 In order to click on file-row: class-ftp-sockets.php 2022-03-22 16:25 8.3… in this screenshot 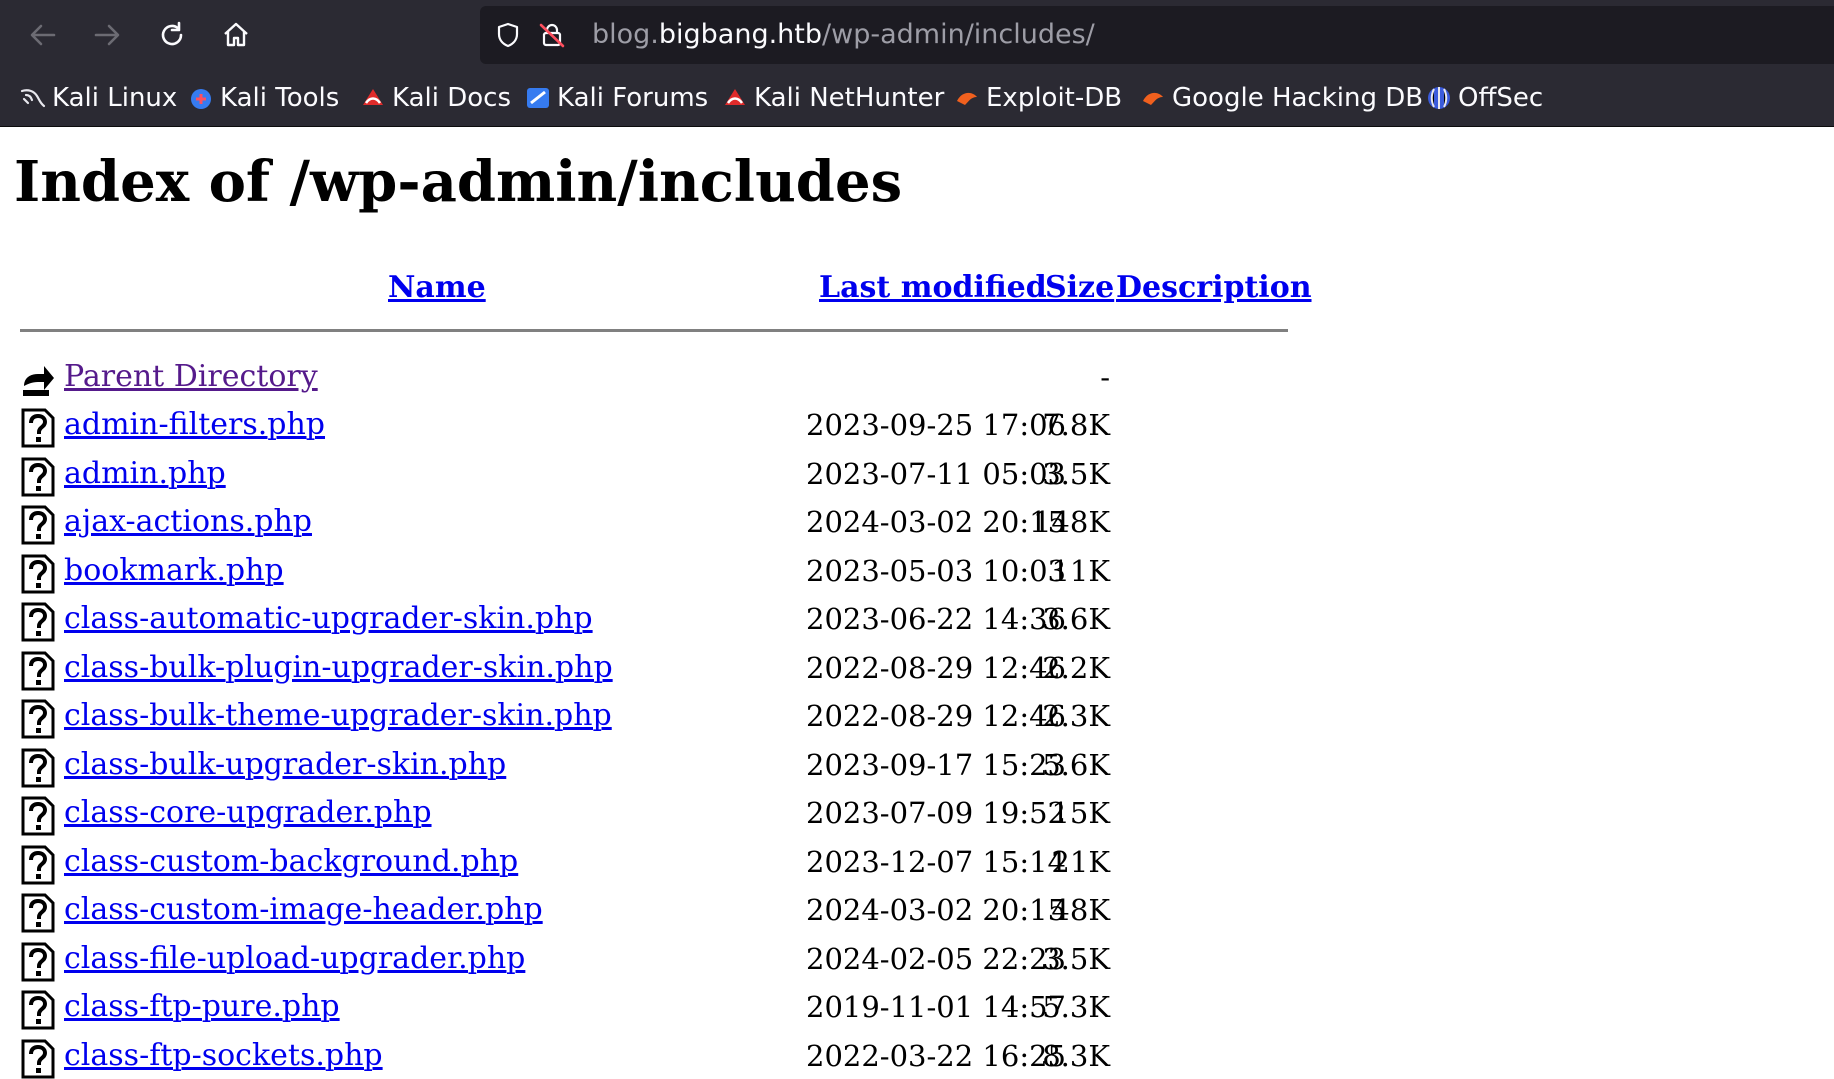, I will do `click(917, 1057)`.